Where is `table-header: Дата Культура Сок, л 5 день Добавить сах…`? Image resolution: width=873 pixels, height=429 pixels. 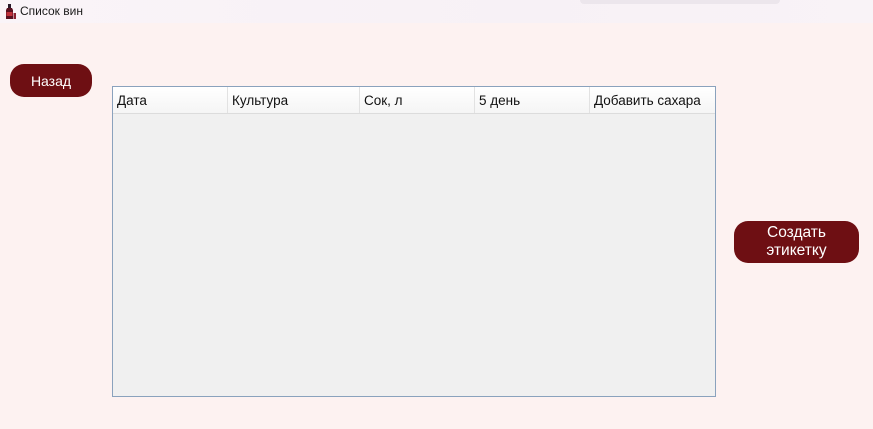 table-header: Дата Культура Сок, л 5 день Добавить сах… is located at coordinates (414, 100).